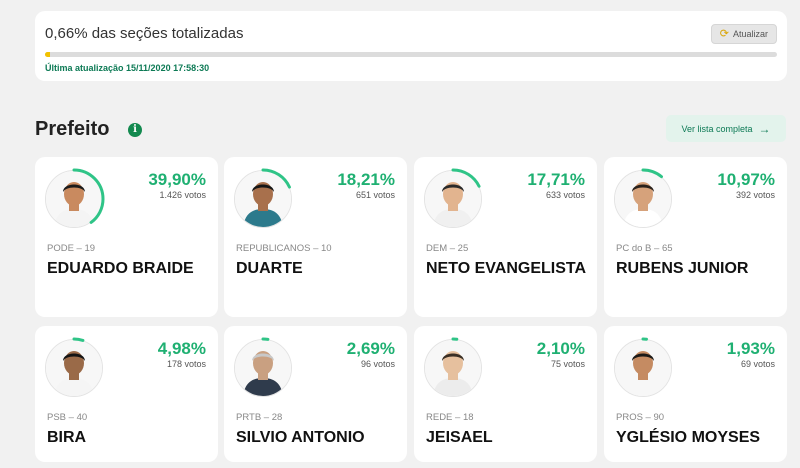  I want to click on vote-count: 178 votos, so click(186, 364).